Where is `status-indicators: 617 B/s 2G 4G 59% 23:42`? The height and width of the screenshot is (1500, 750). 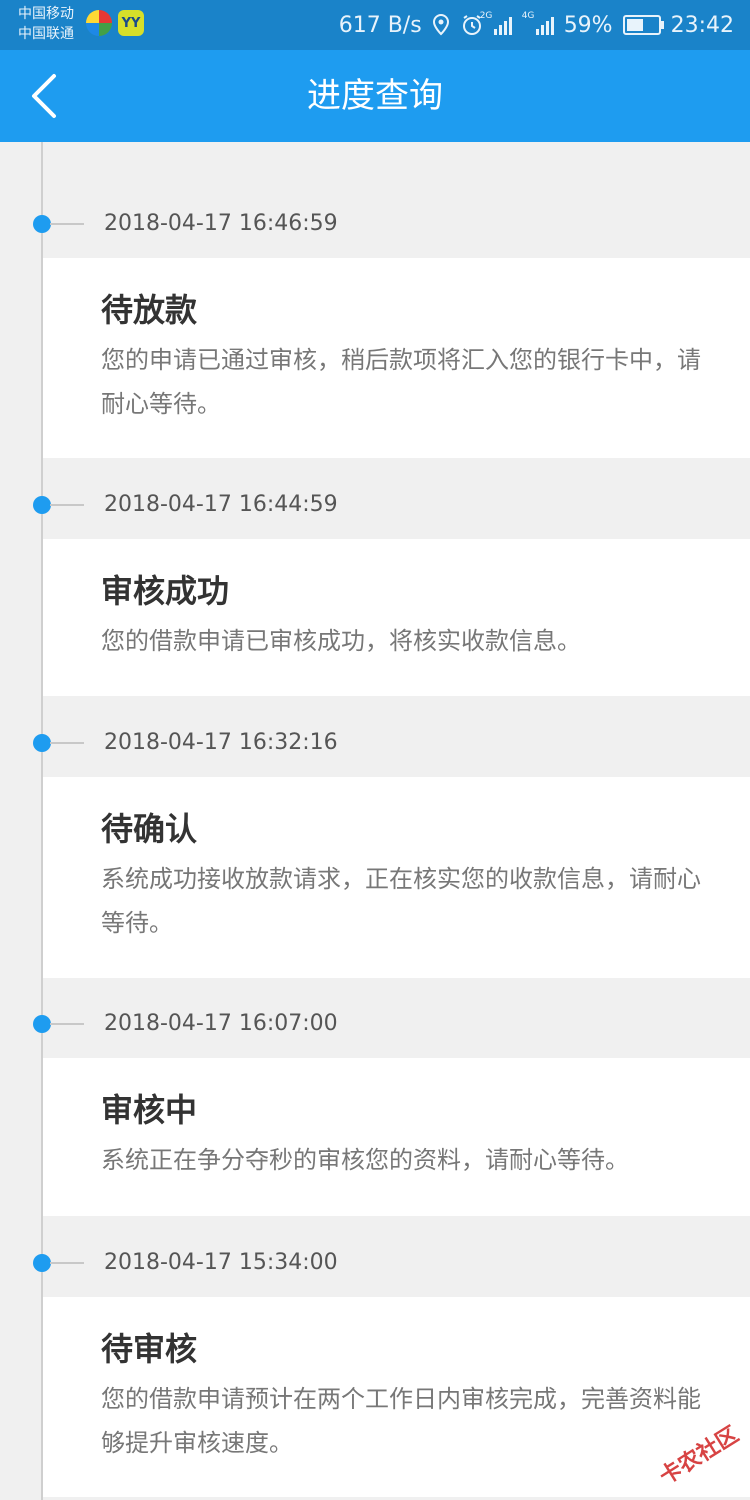 status-indicators: 617 B/s 2G 4G 59% 23:42 is located at coordinates (536, 25).